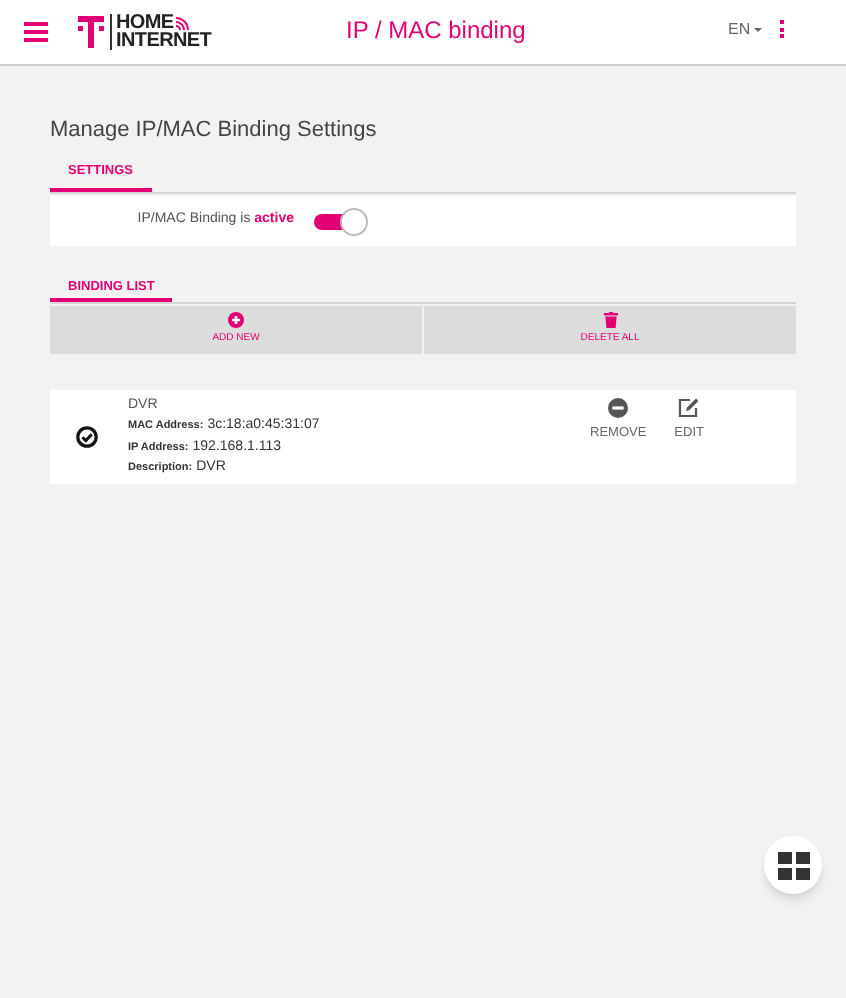  What do you see at coordinates (214, 129) in the screenshot?
I see `page-title: Manage IP/MAC Binding Settings` at bounding box center [214, 129].